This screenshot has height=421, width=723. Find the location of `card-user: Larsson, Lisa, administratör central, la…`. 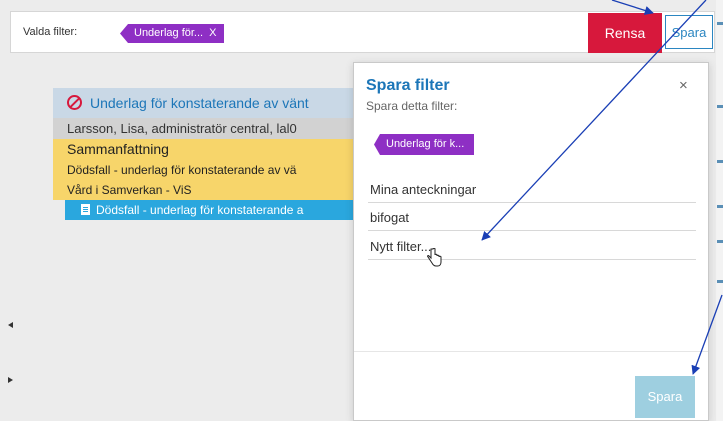

card-user: Larsson, Lisa, administratör central, la… is located at coordinates (203, 128).